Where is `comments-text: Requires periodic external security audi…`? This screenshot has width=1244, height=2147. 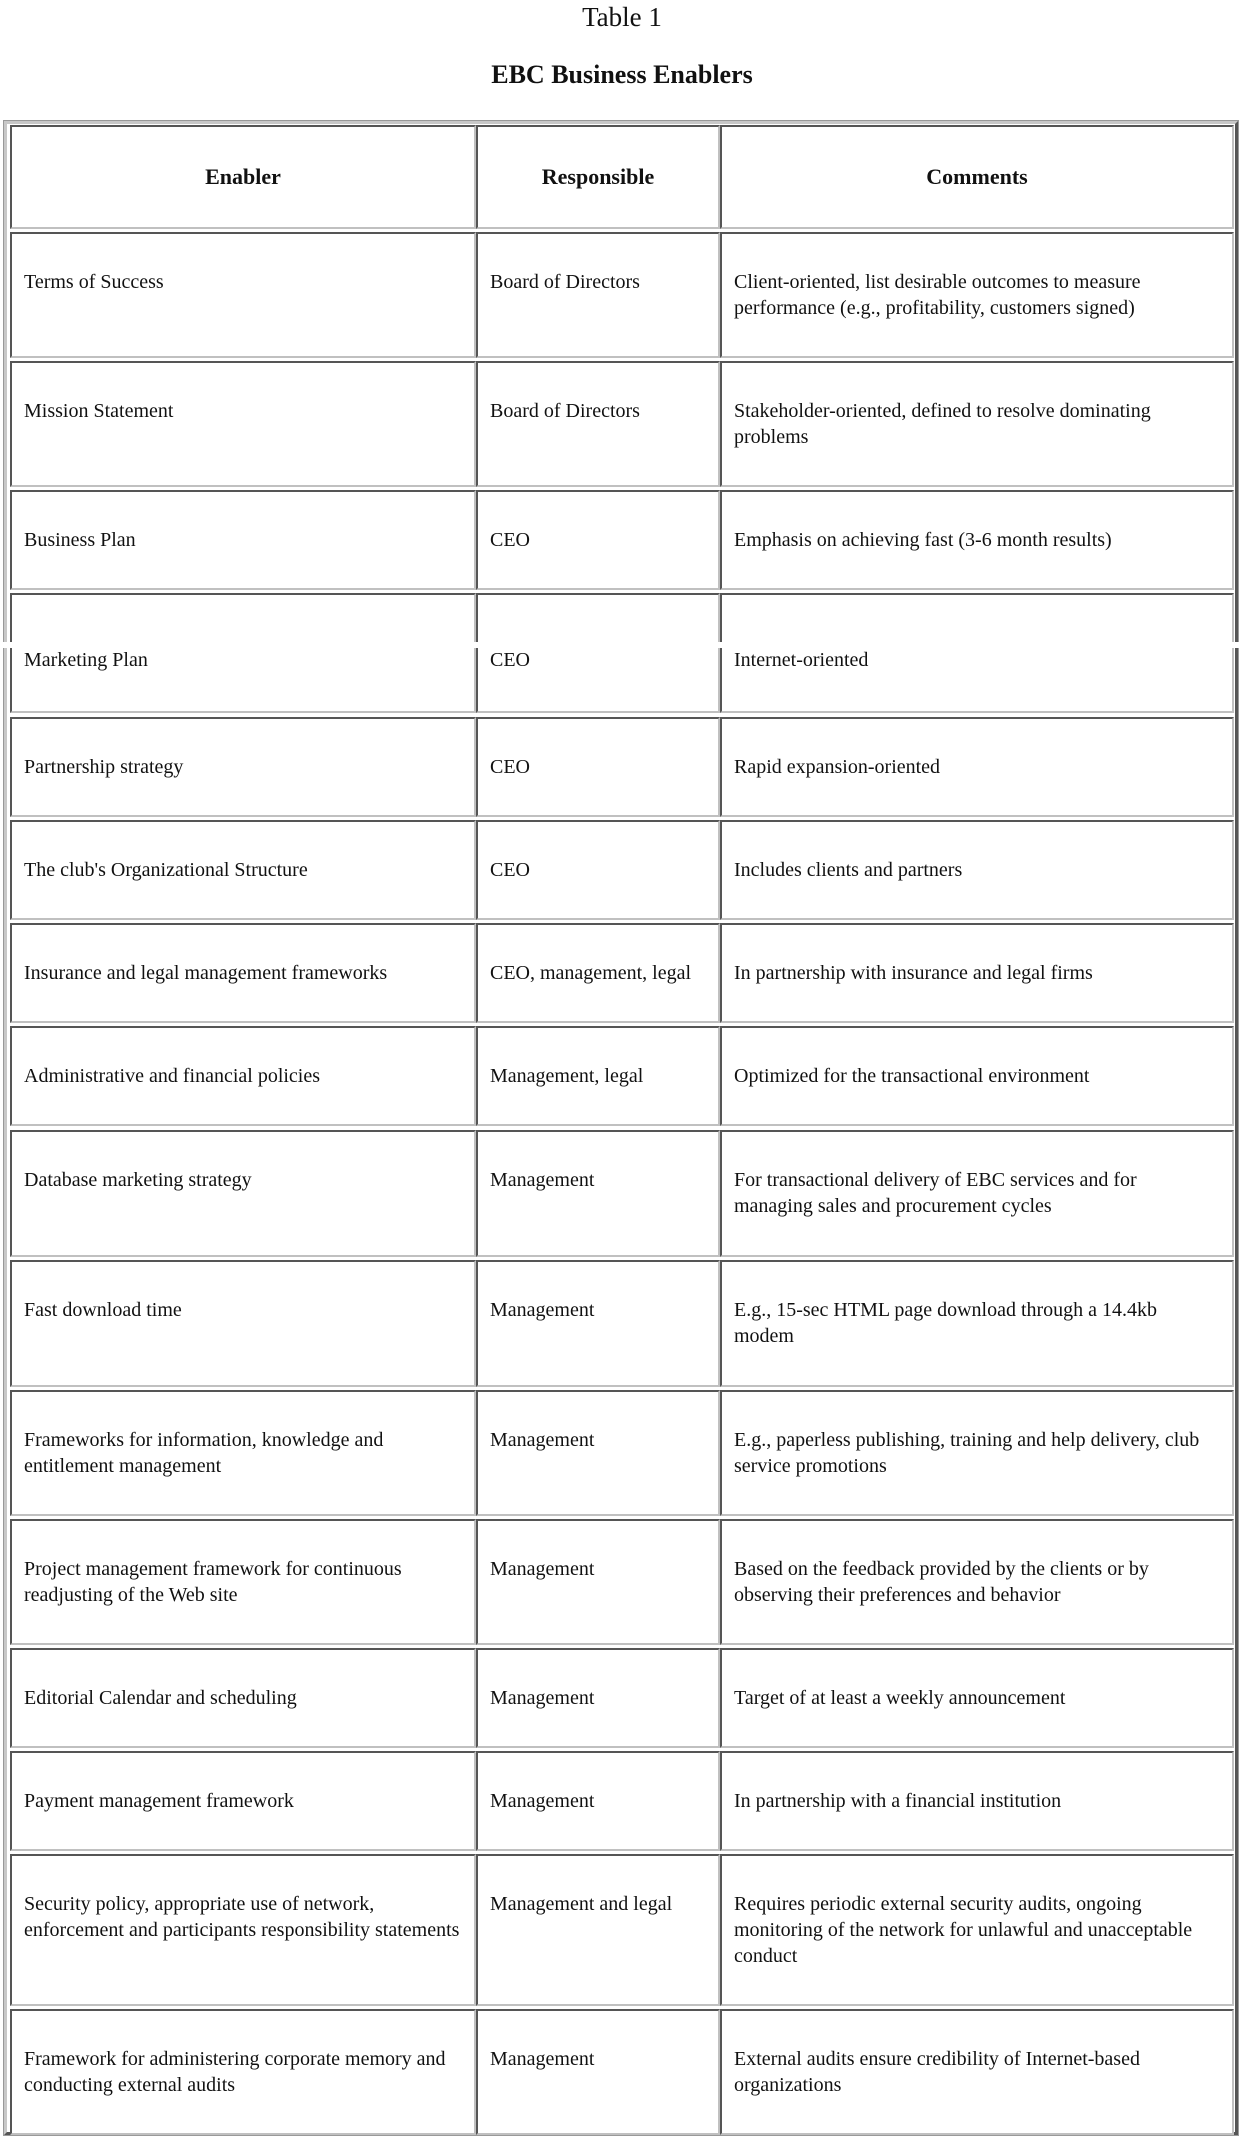 comments-text: Requires periodic external security audi… is located at coordinates (963, 1930).